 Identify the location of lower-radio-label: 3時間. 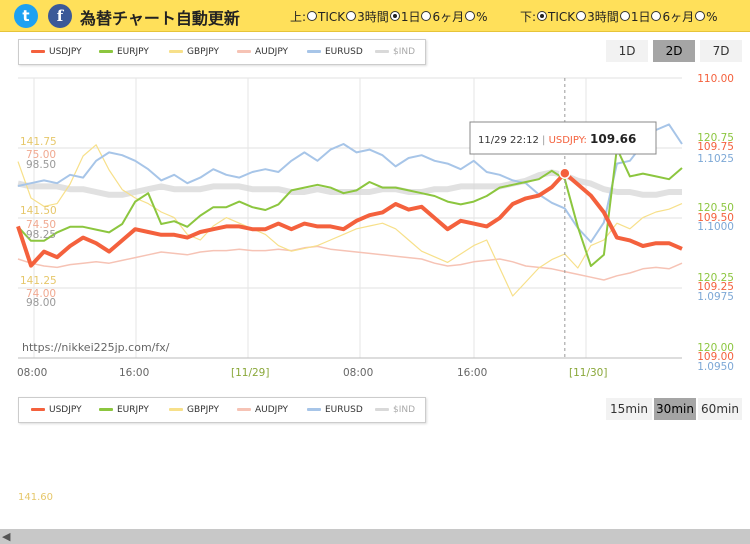
(603, 17).